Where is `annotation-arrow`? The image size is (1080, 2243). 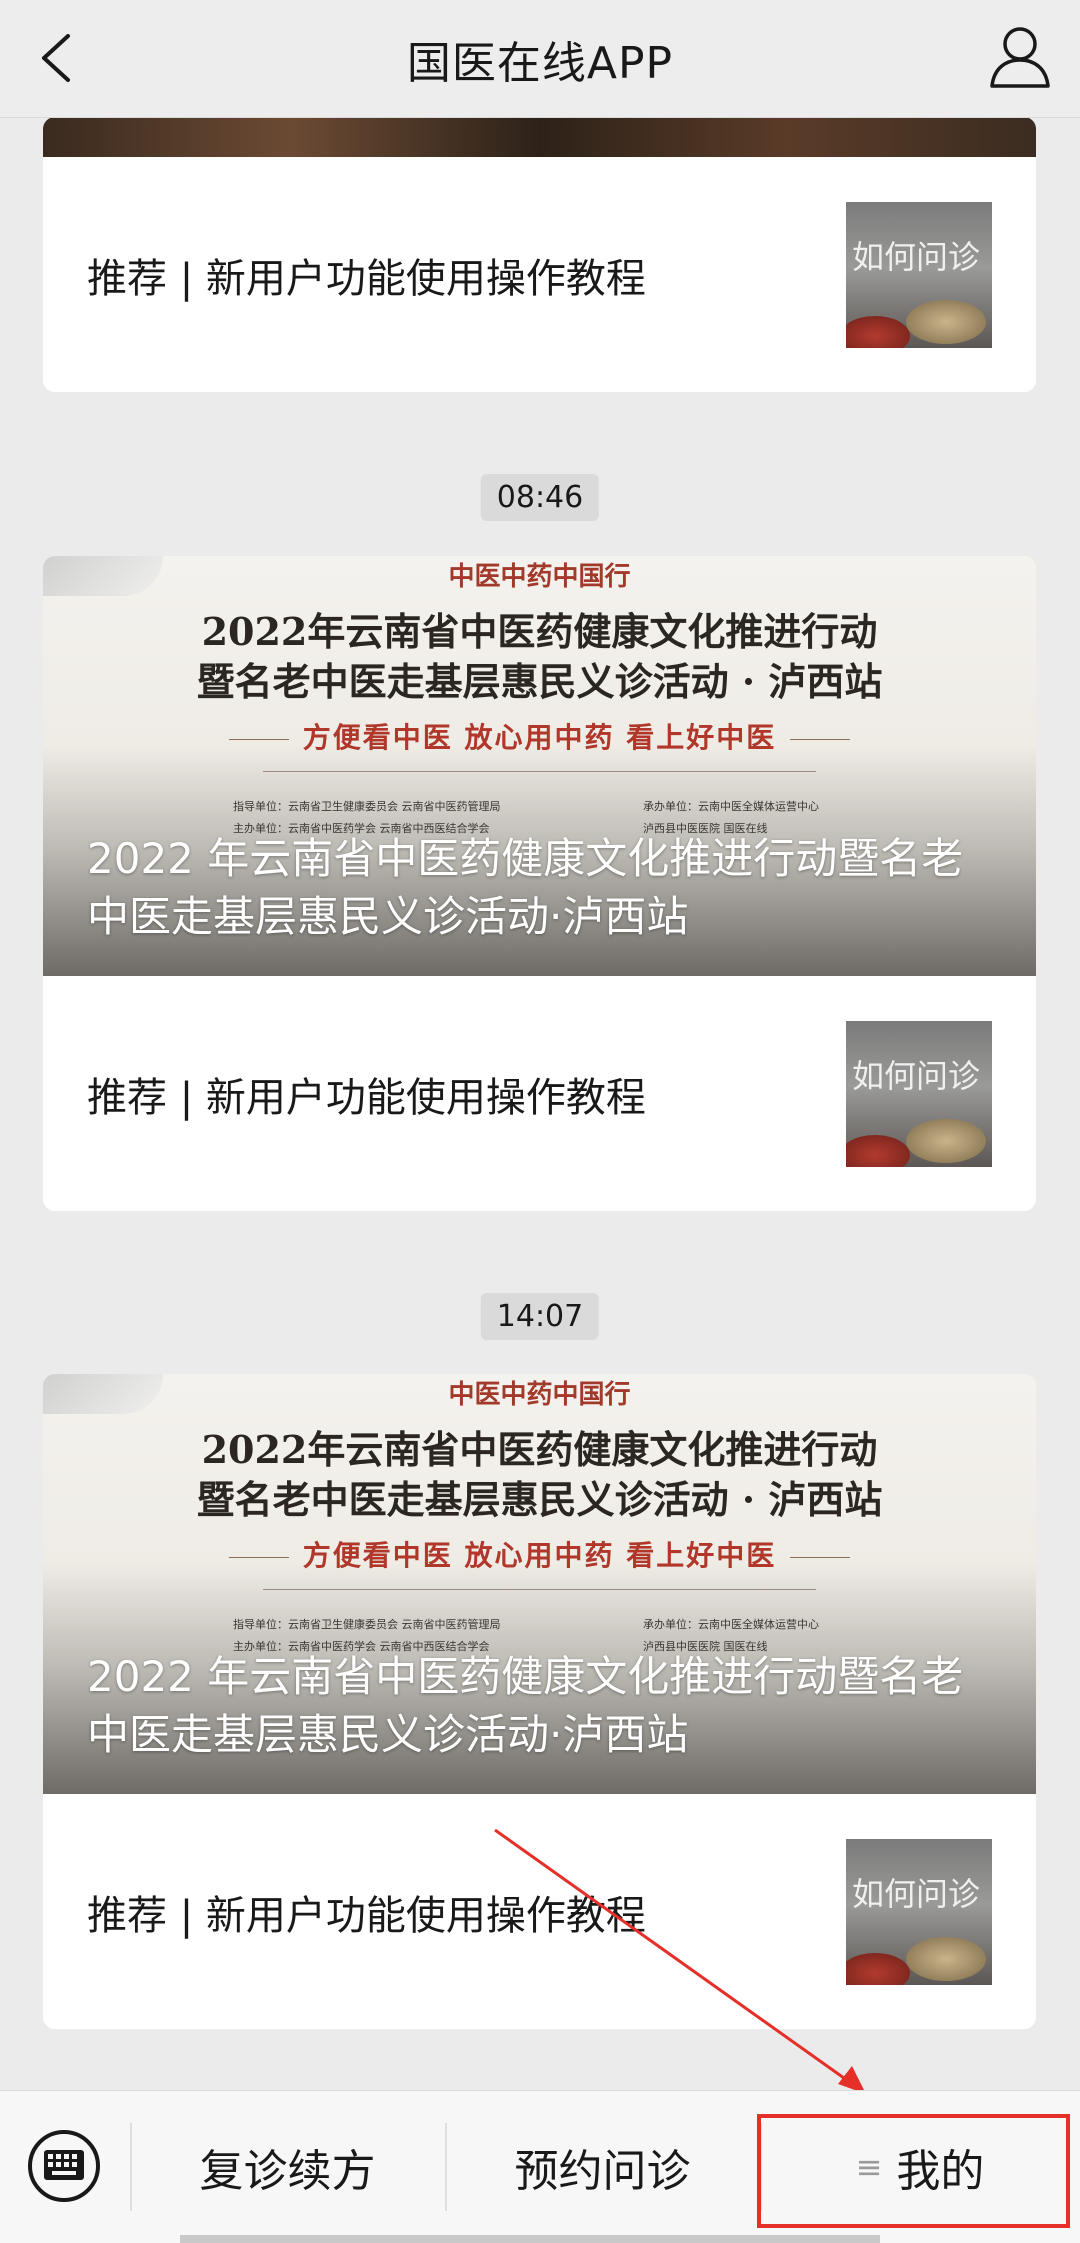
annotation-arrow is located at coordinates (679, 1959).